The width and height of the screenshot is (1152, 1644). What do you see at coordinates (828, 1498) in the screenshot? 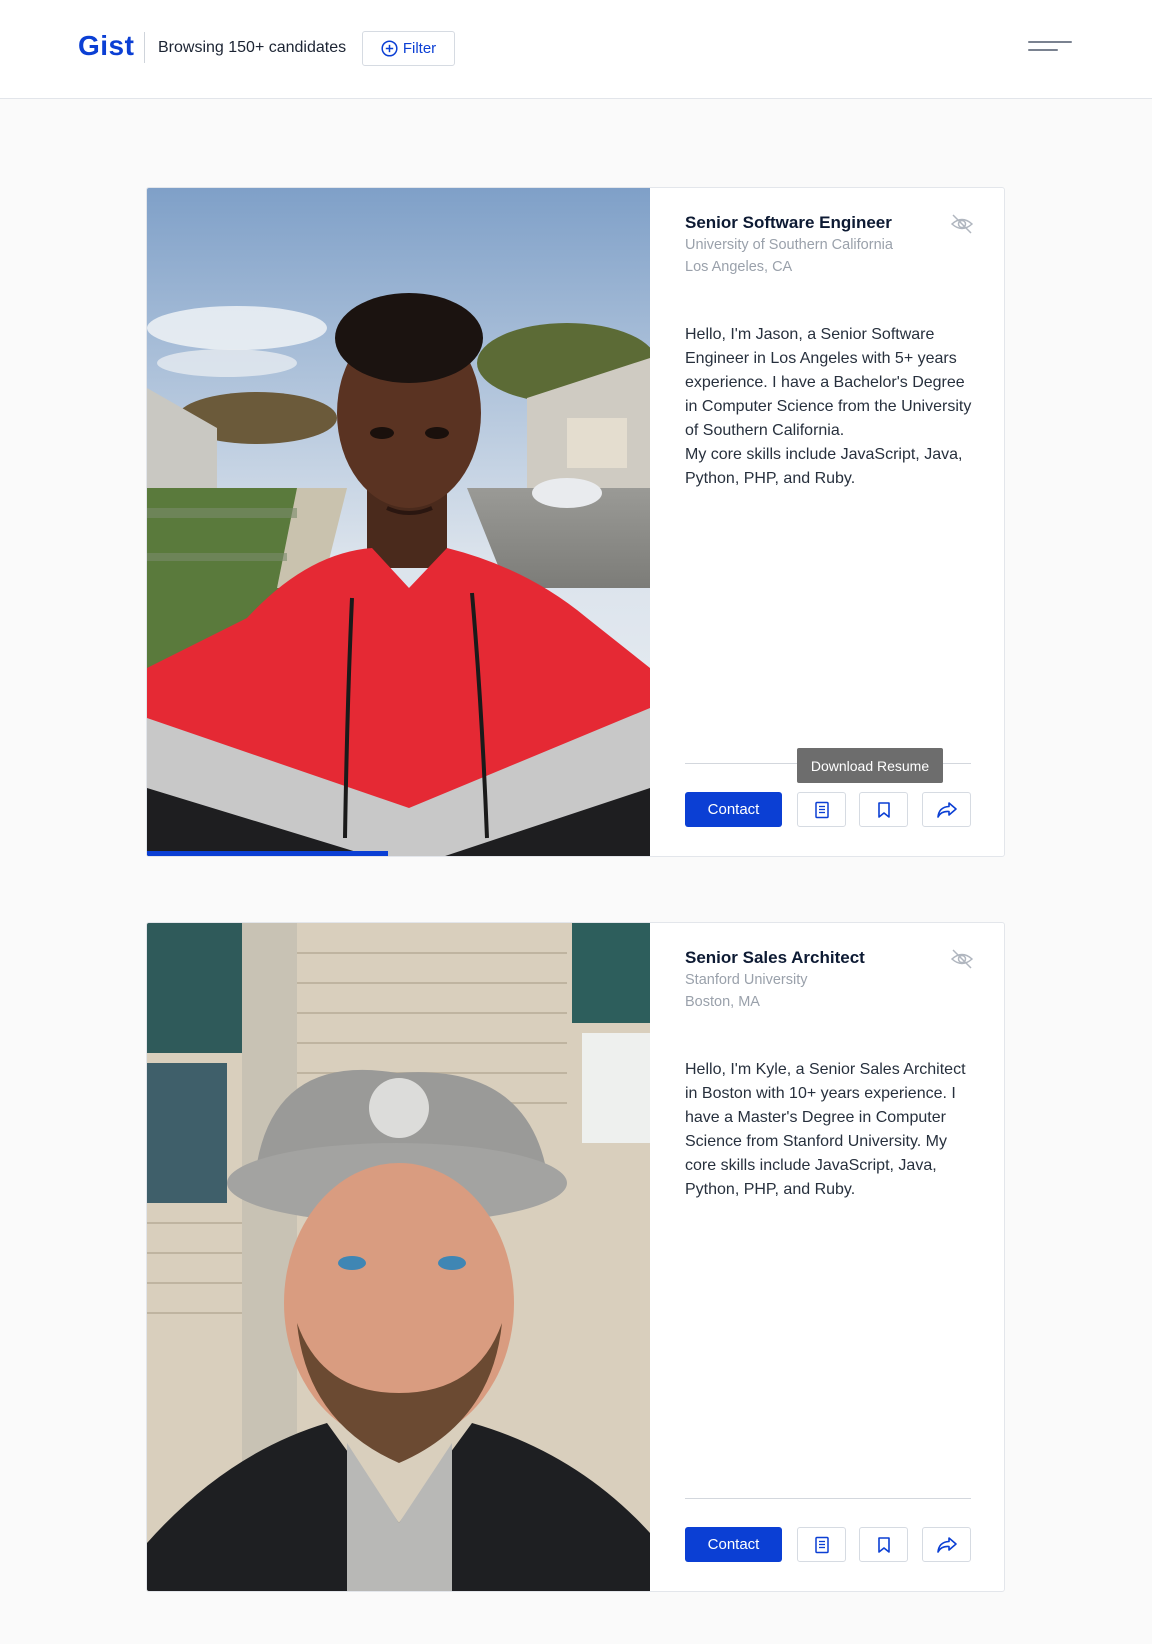
I see `section-divider` at bounding box center [828, 1498].